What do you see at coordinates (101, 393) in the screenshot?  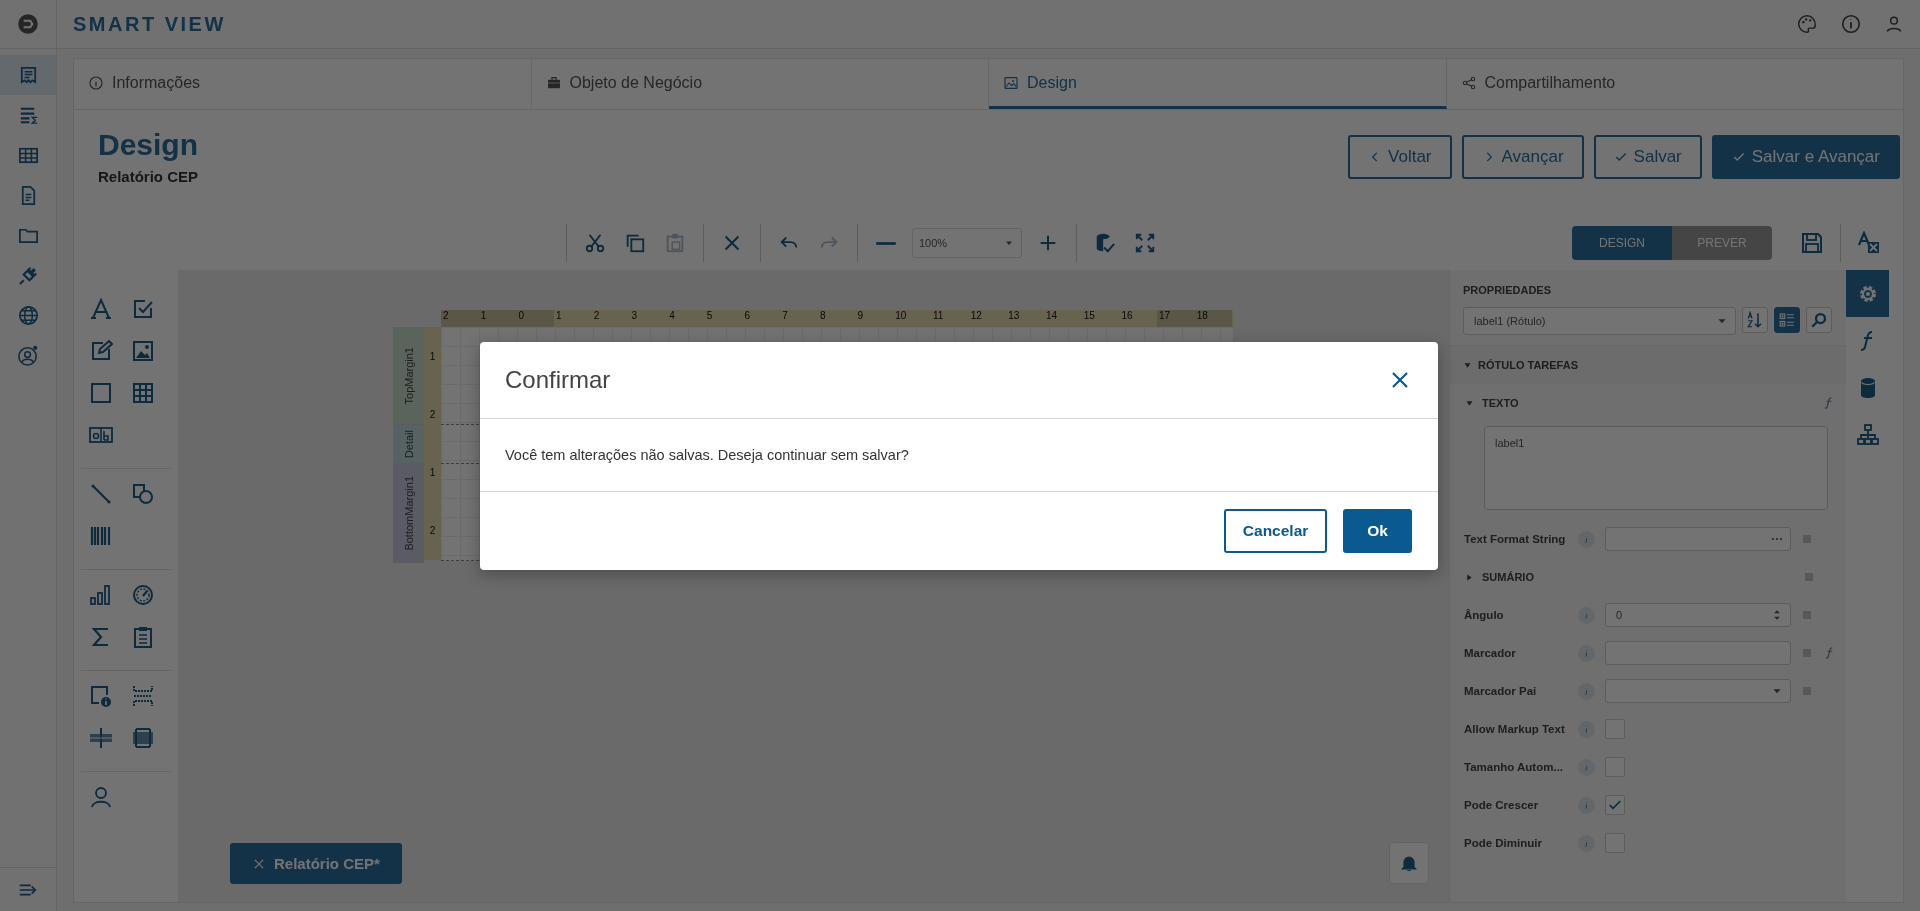 I see `square-icon` at bounding box center [101, 393].